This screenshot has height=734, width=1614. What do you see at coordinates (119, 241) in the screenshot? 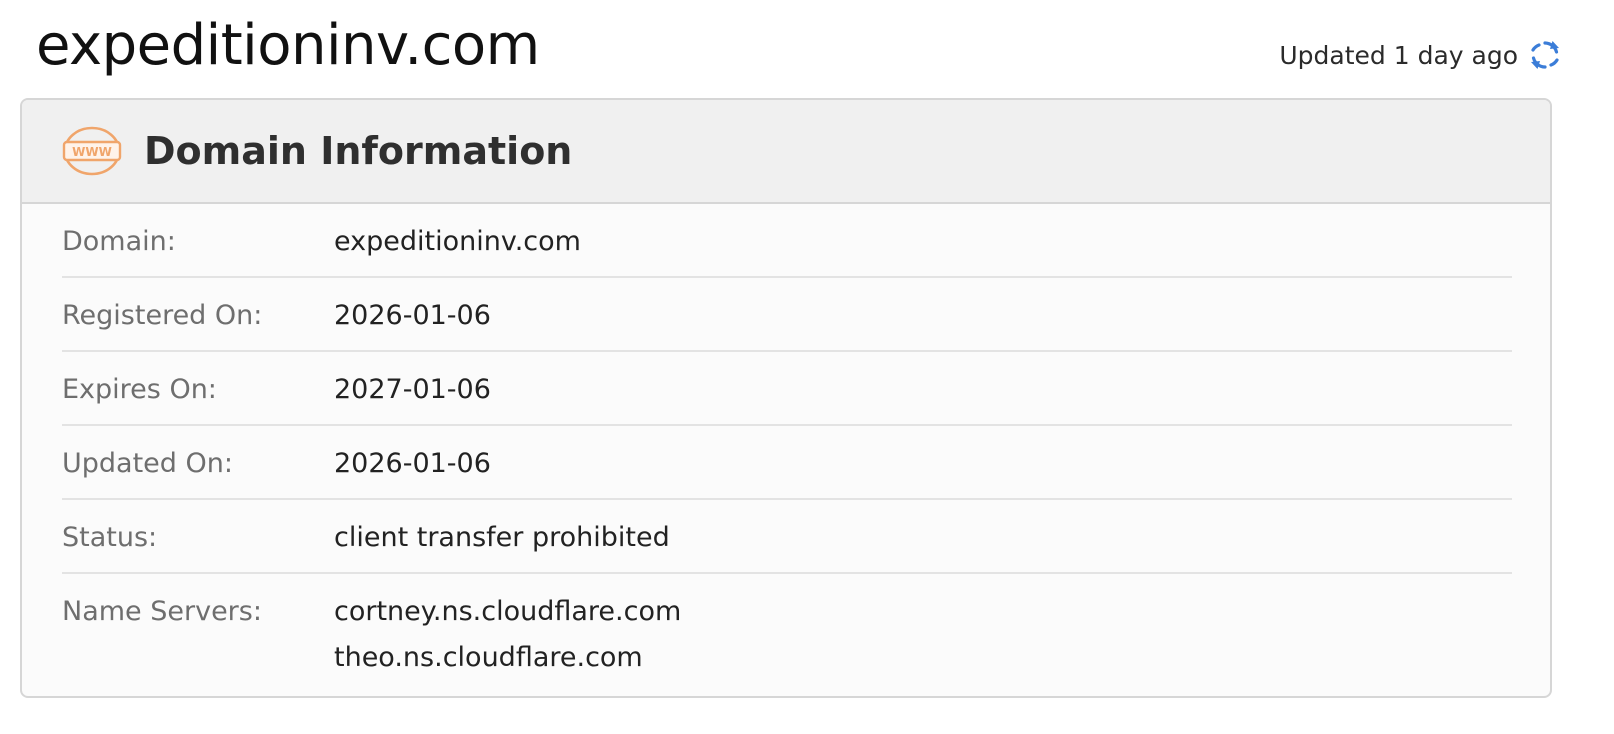
I see `row-label: Domain:` at bounding box center [119, 241].